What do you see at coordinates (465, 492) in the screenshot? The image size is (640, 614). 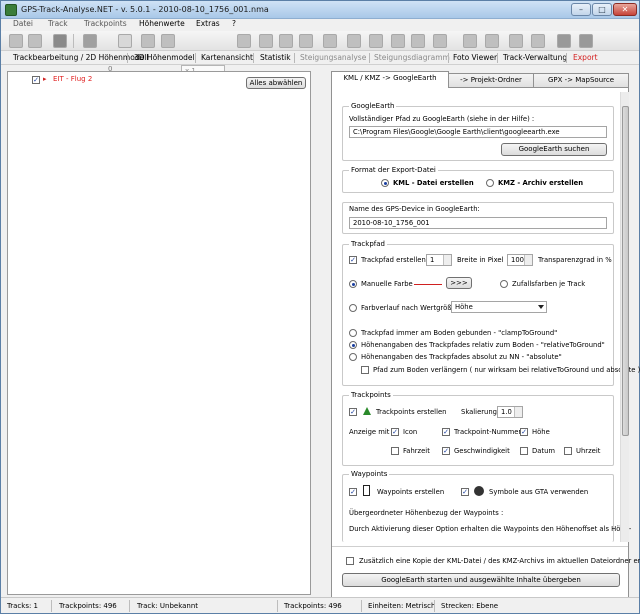 I see `gta-symbols-checkbox: ✓` at bounding box center [465, 492].